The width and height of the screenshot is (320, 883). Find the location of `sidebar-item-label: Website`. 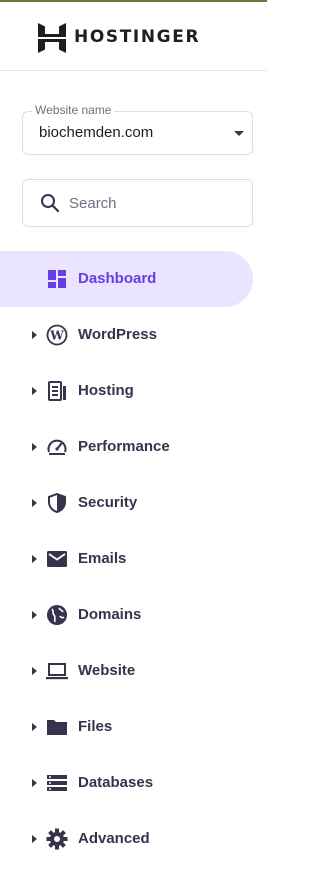

sidebar-item-label: Website is located at coordinates (107, 670).